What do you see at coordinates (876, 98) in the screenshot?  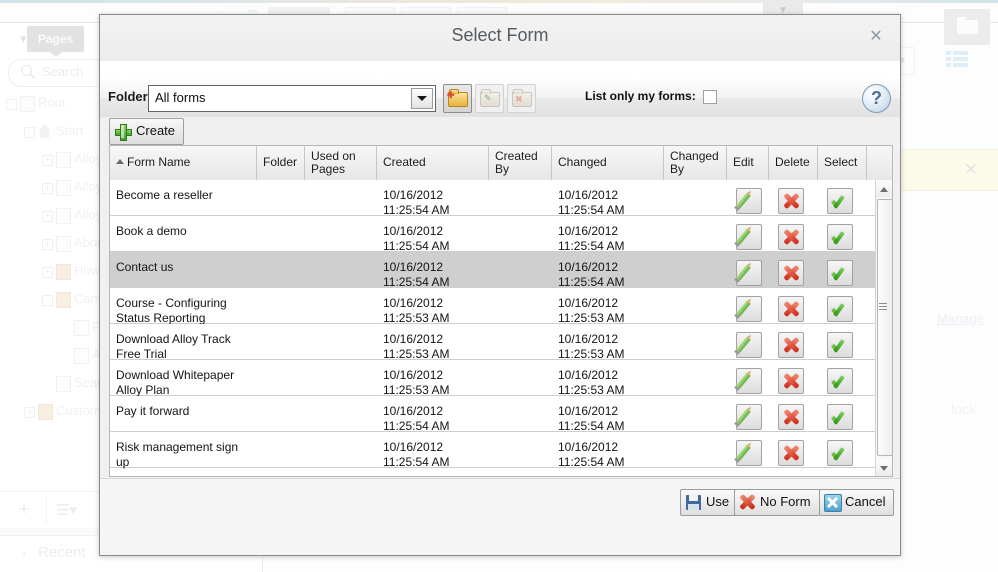 I see `help-icon: ?` at bounding box center [876, 98].